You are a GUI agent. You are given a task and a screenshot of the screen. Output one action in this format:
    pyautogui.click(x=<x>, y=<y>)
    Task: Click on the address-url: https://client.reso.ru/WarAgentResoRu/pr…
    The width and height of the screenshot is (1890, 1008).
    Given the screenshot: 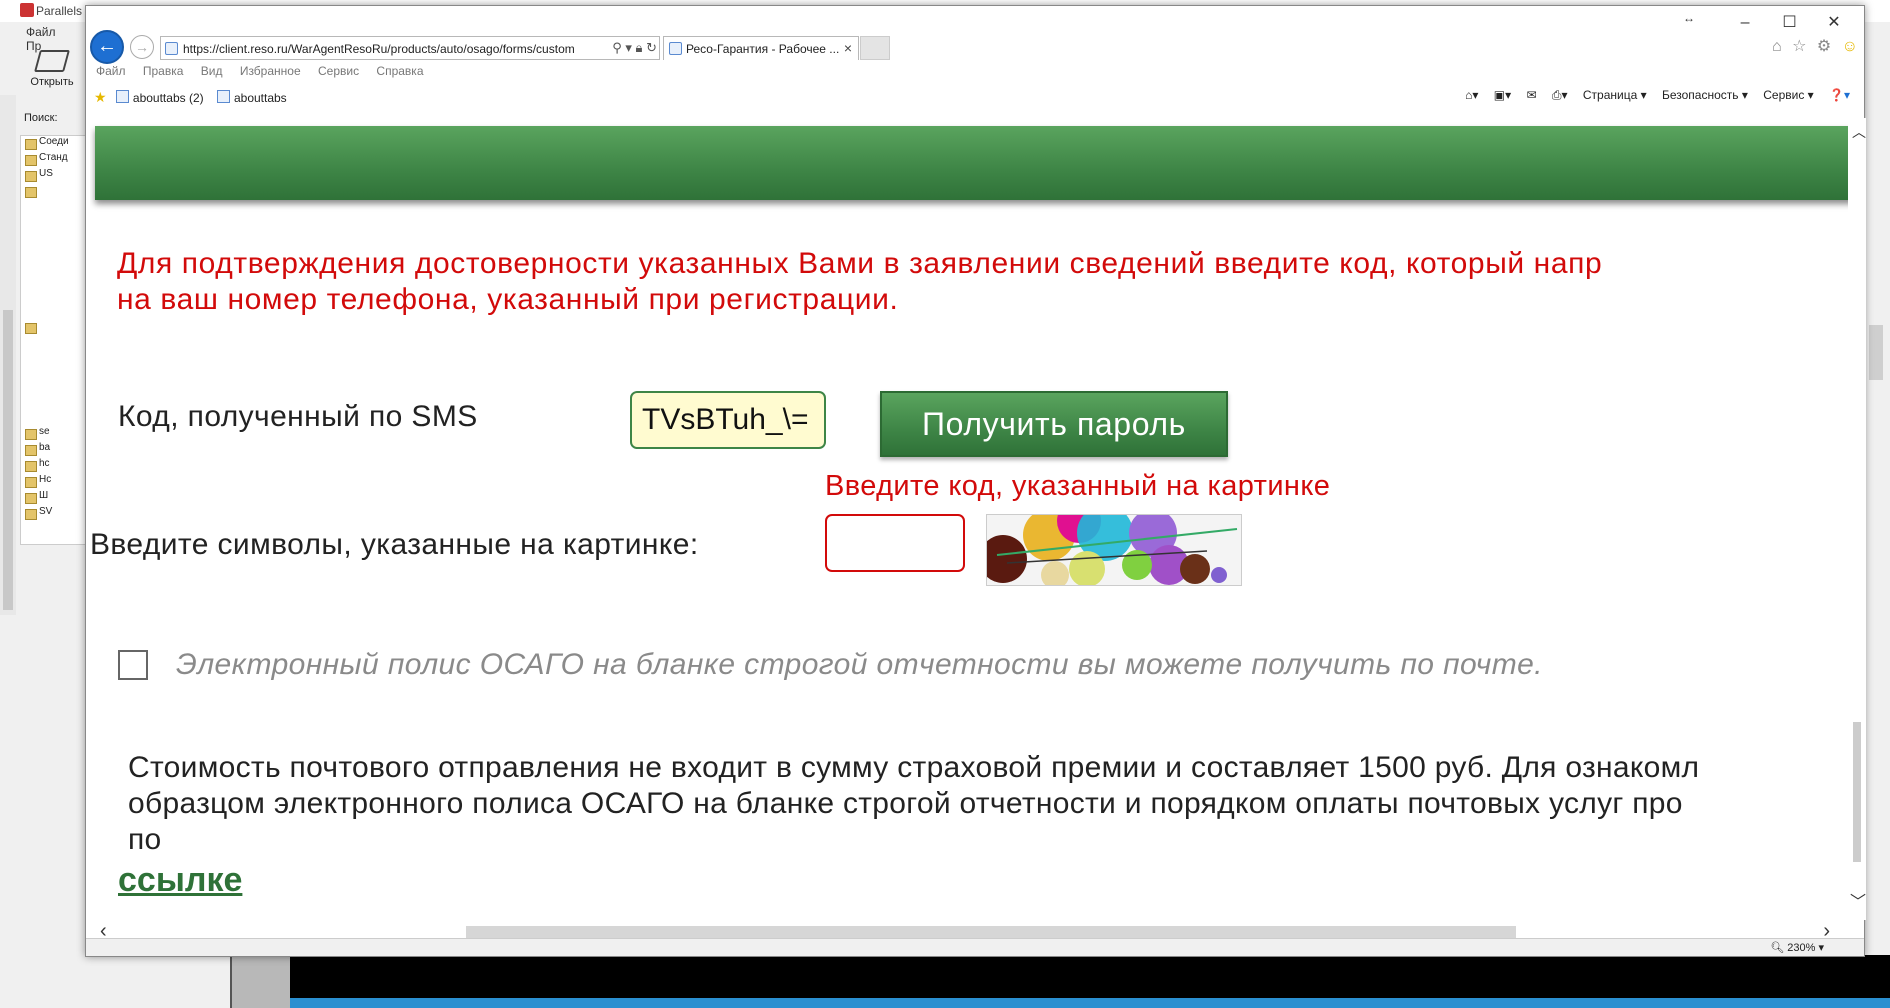 What is the action you would take?
    pyautogui.click(x=379, y=49)
    